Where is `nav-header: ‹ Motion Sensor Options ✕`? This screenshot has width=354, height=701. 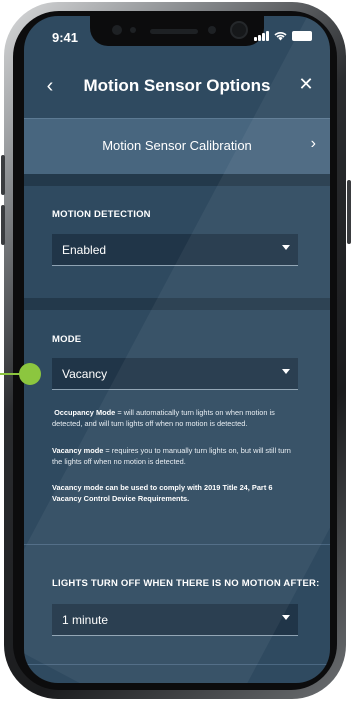
nav-header: ‹ Motion Sensor Options ✕ is located at coordinates (177, 88).